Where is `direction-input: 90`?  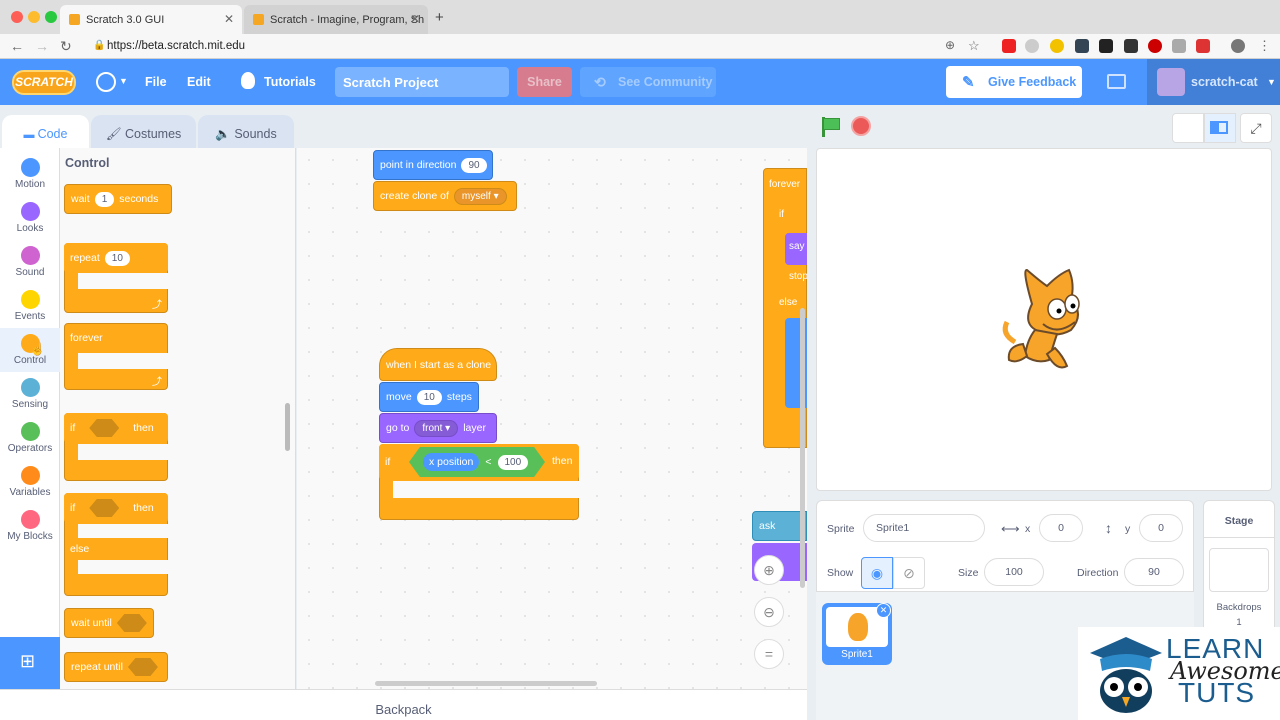
direction-input: 90 is located at coordinates (1154, 572).